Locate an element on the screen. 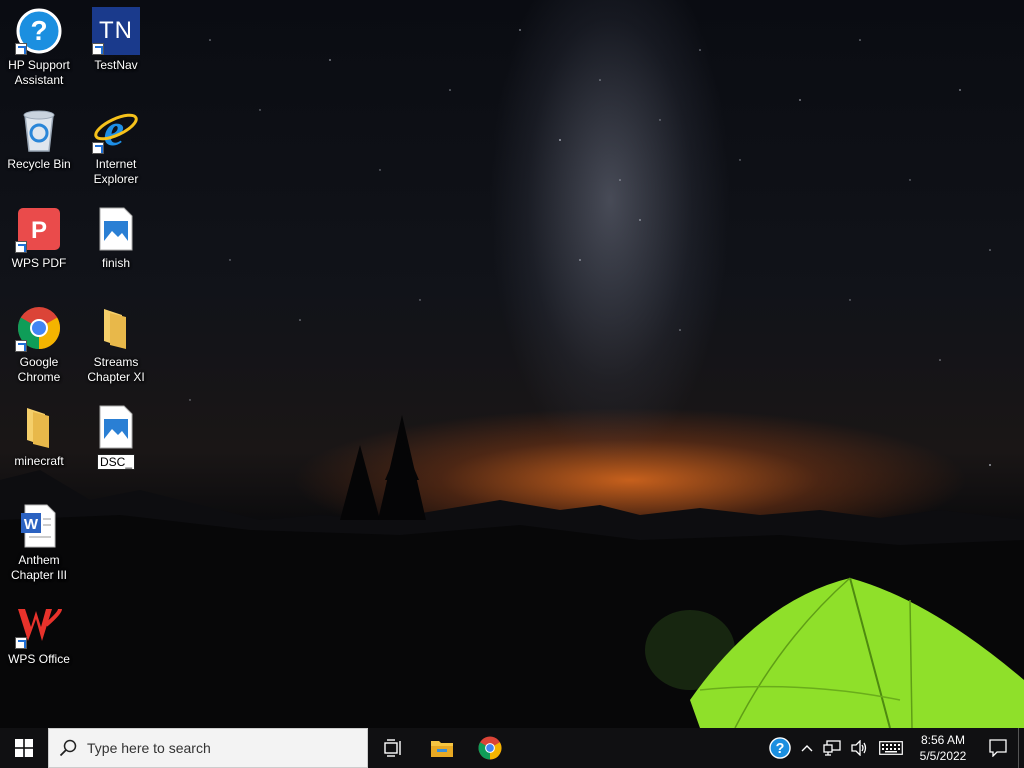 This screenshot has width=1024, height=768. windows-logo-icon is located at coordinates (24, 748).